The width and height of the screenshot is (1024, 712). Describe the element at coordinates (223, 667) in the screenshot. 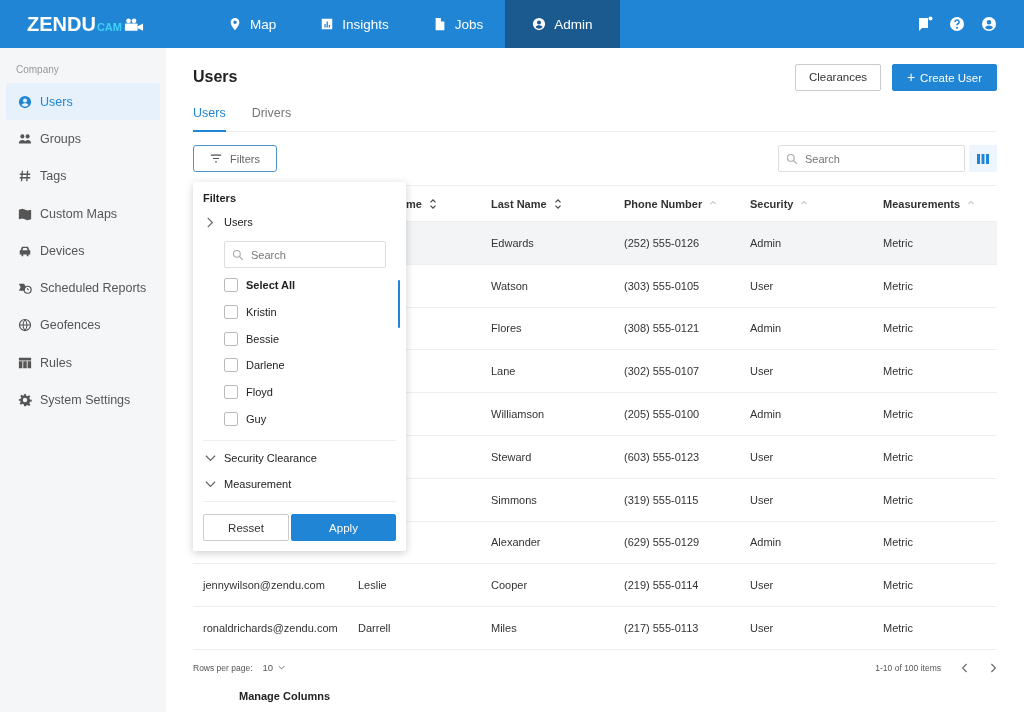

I see `rows-per-page-label: Rows per page:` at that location.